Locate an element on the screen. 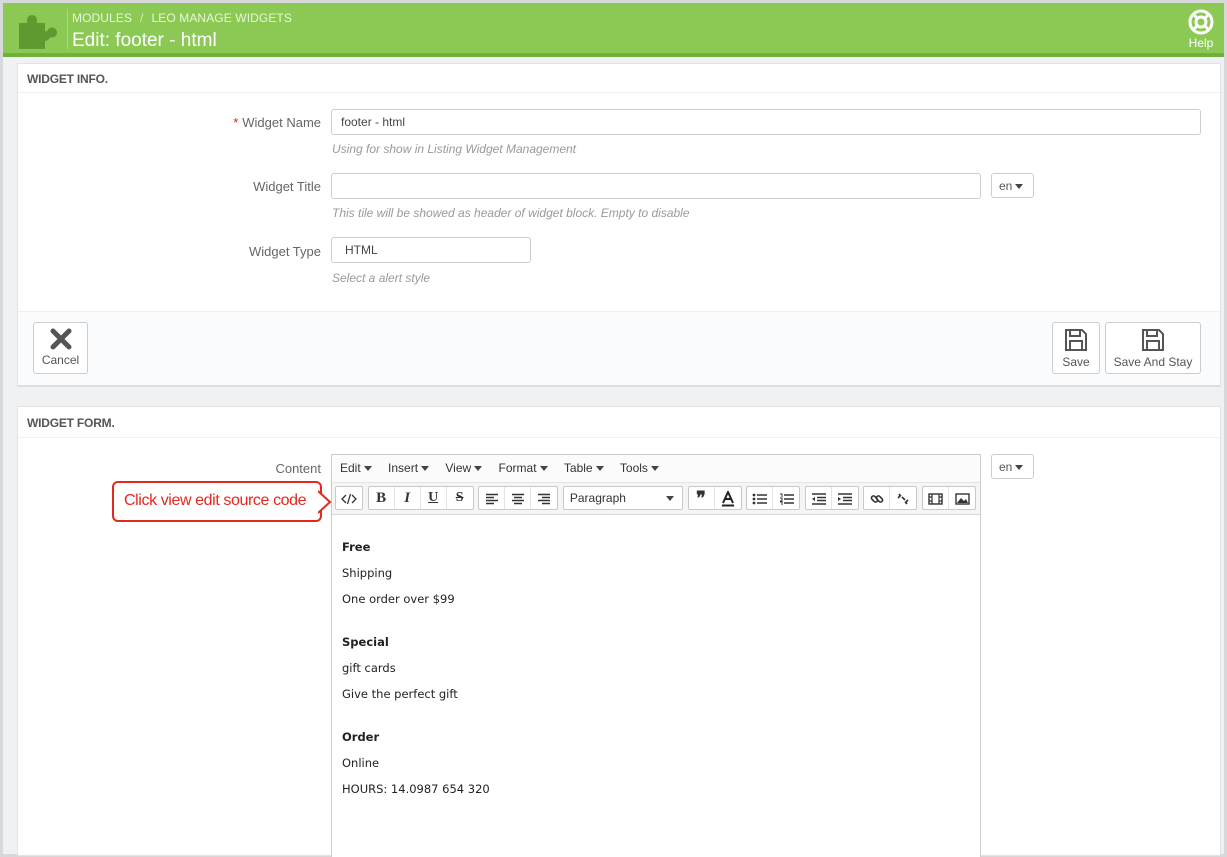  outdent-button is located at coordinates (819, 498).